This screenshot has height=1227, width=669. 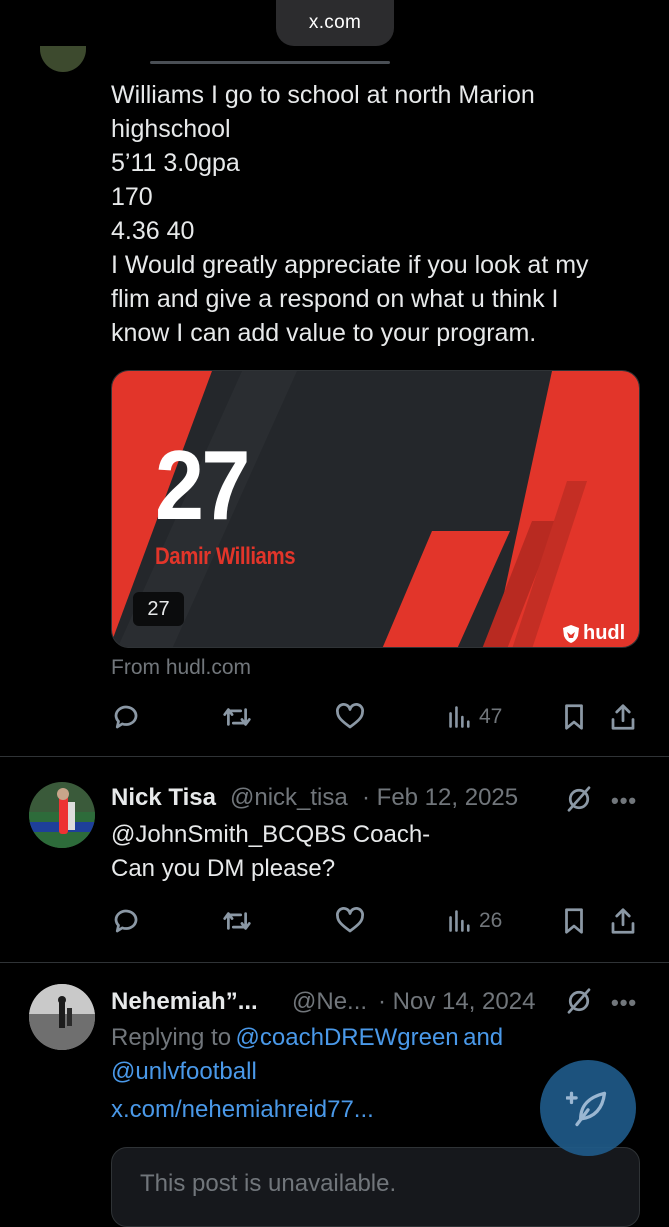 I want to click on card-source: From hudl.com, so click(x=181, y=668).